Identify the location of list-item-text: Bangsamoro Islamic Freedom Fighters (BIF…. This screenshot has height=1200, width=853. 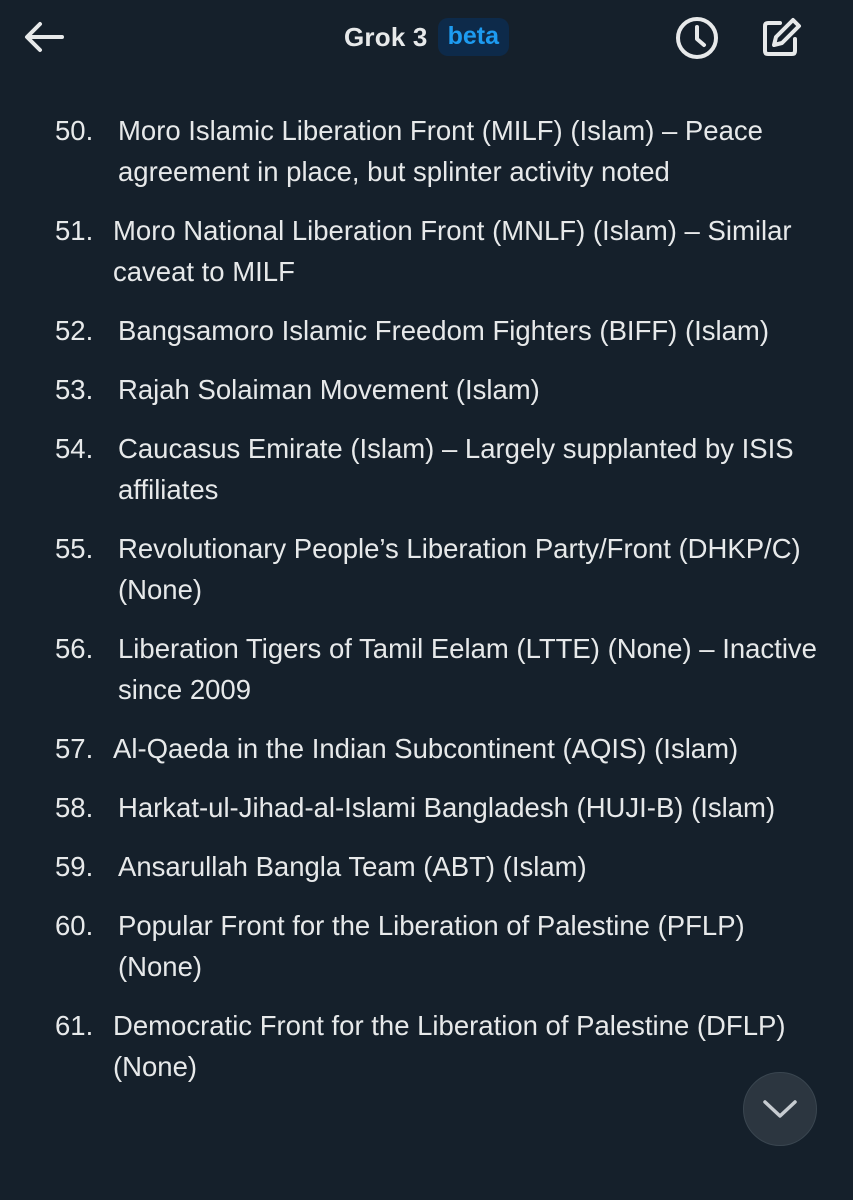
(443, 330).